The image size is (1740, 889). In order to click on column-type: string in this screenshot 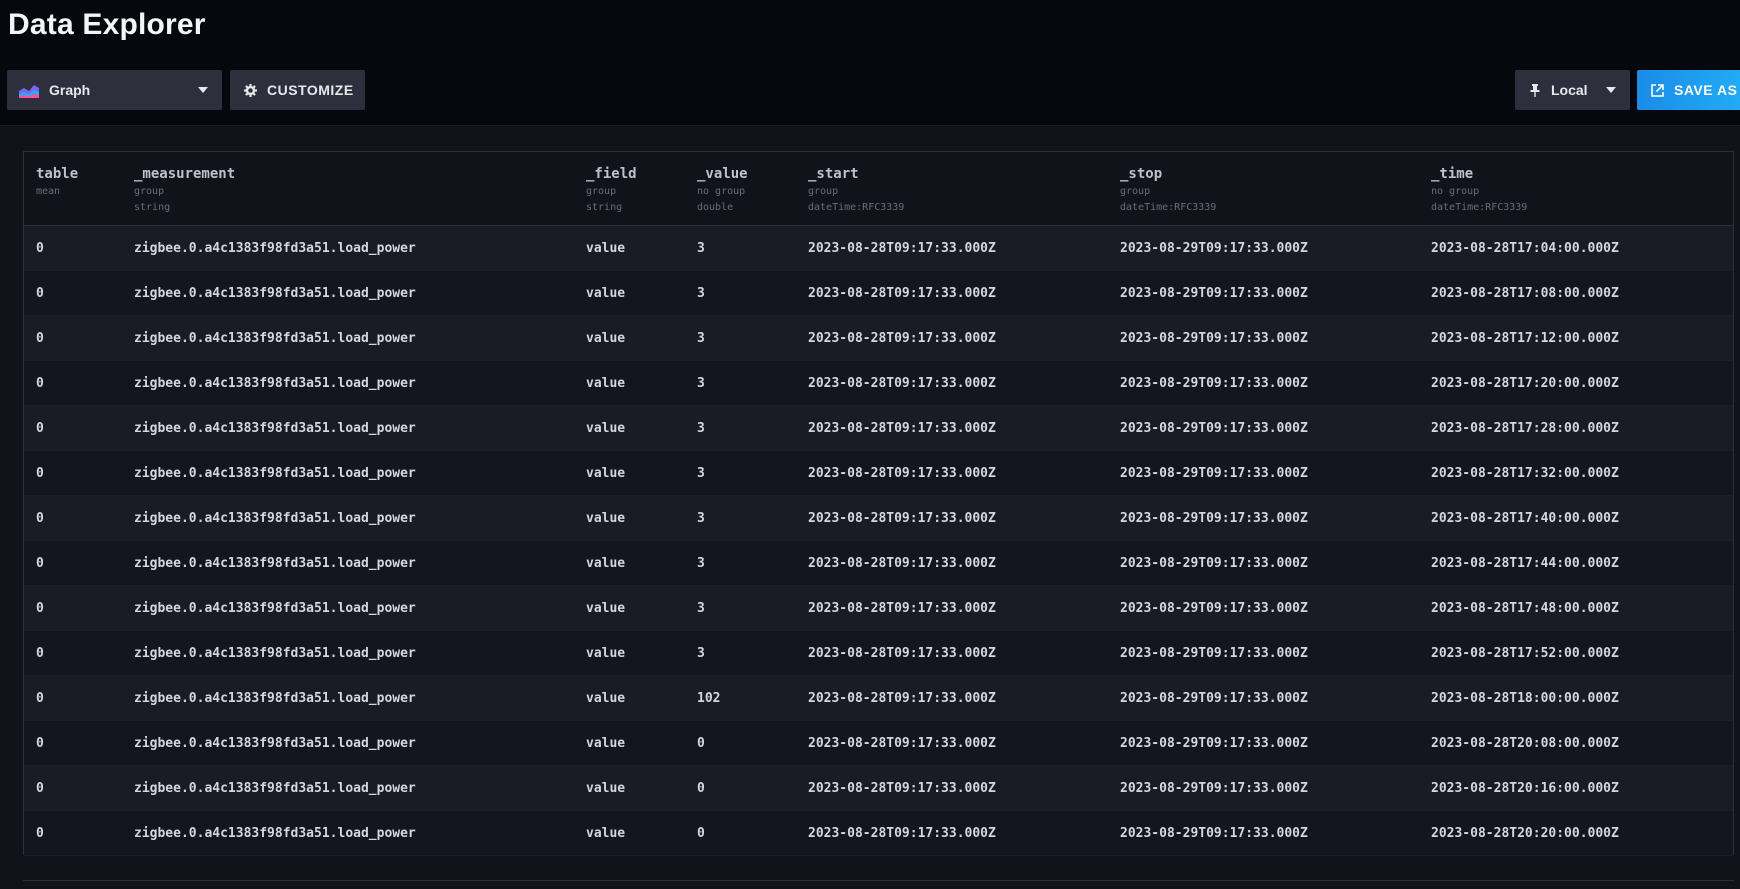, I will do `click(152, 207)`.